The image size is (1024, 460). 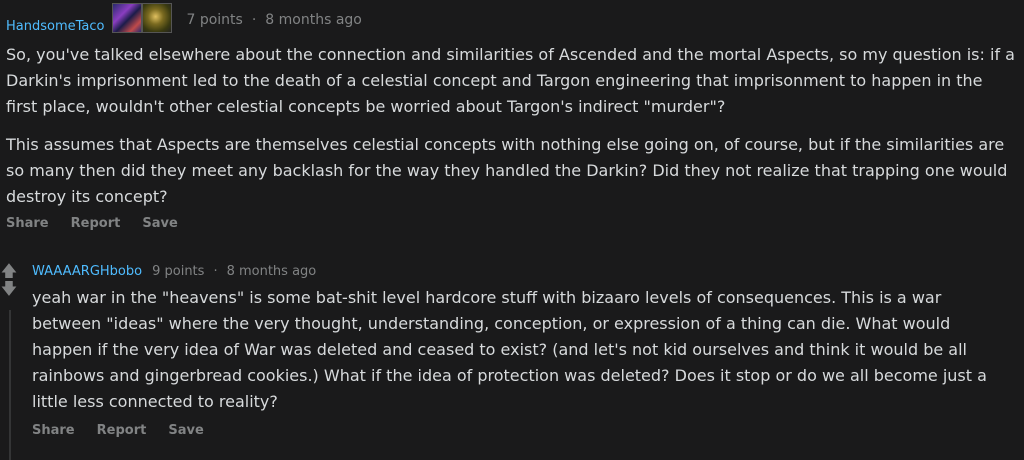 What do you see at coordinates (9, 289) in the screenshot?
I see `downvote-icon: 🡇` at bounding box center [9, 289].